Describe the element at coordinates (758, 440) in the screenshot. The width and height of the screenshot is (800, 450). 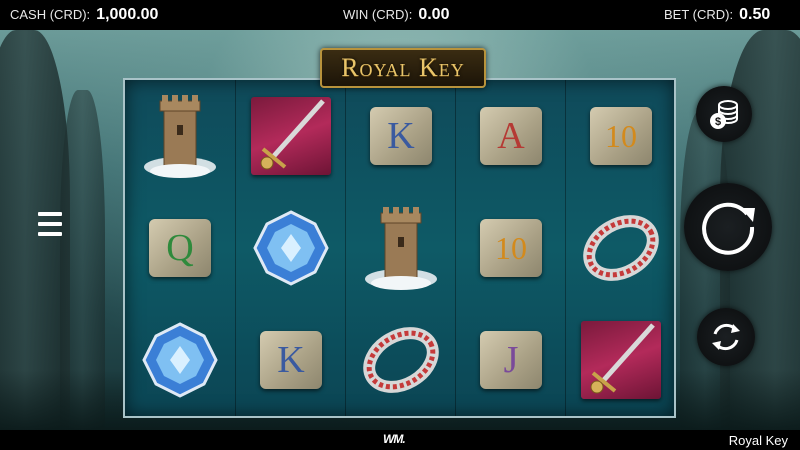
I see `game-name: Royal Key` at that location.